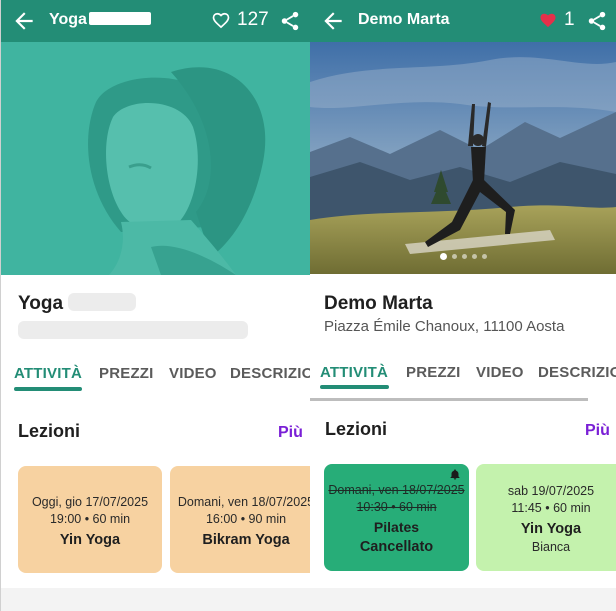 Image resolution: width=616 pixels, height=611 pixels. What do you see at coordinates (90, 502) in the screenshot?
I see `lesson-date: Oggi, gio 17/07/2025` at bounding box center [90, 502].